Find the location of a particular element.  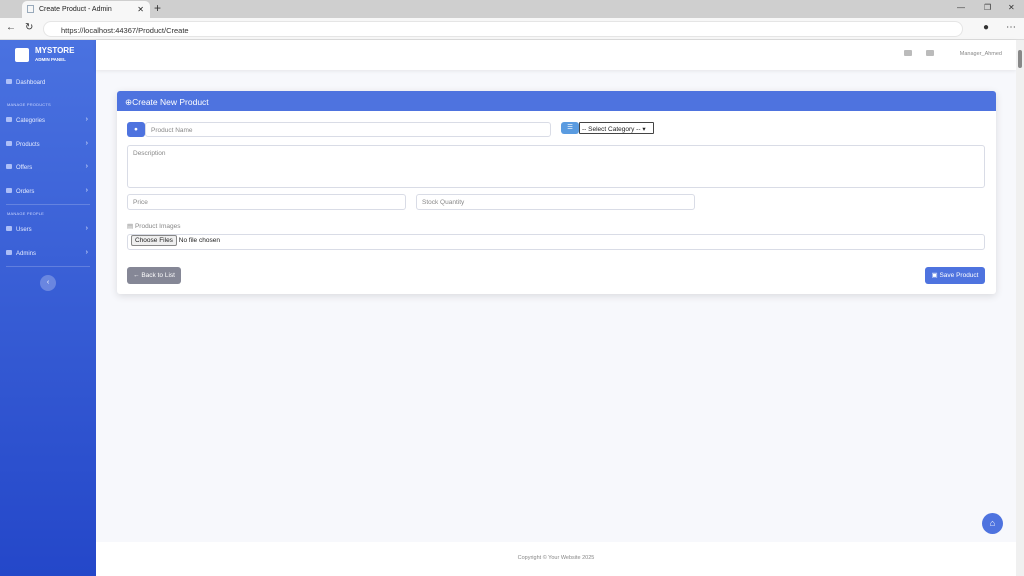

envelope-icon is located at coordinates (930, 53).